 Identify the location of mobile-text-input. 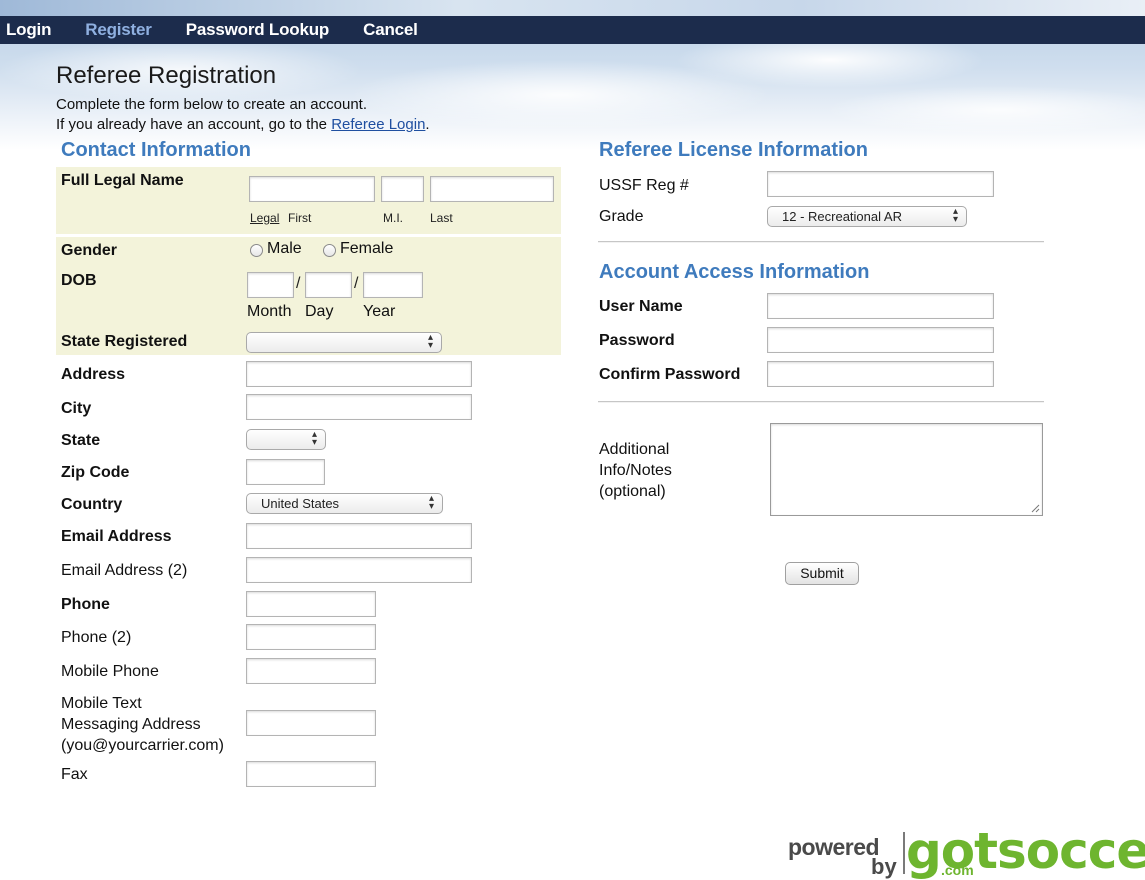
(311, 723).